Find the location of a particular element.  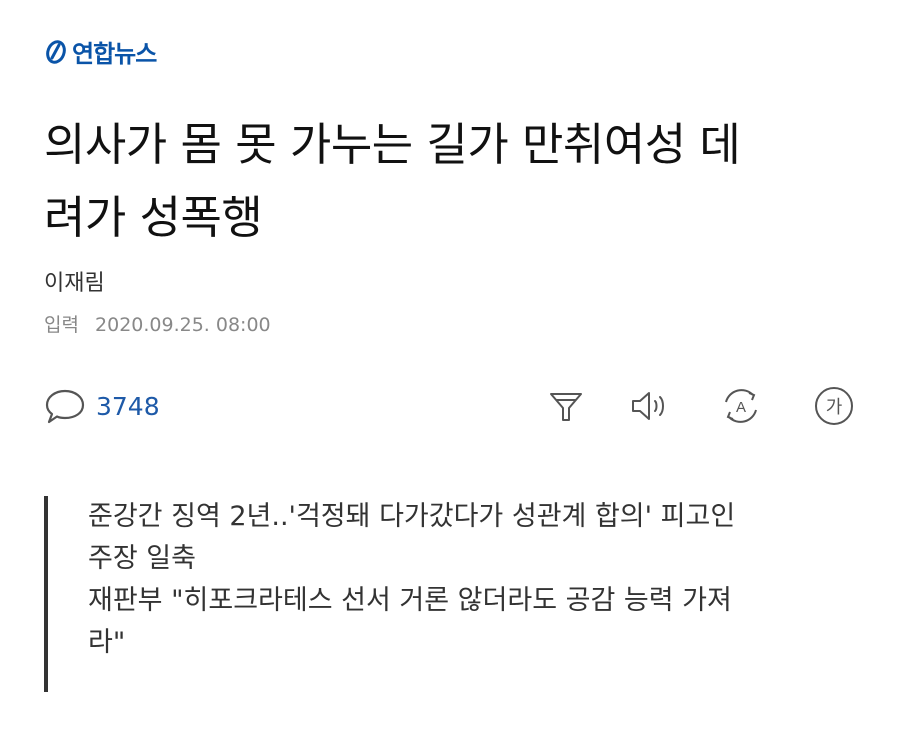

filter-button is located at coordinates (566, 406).